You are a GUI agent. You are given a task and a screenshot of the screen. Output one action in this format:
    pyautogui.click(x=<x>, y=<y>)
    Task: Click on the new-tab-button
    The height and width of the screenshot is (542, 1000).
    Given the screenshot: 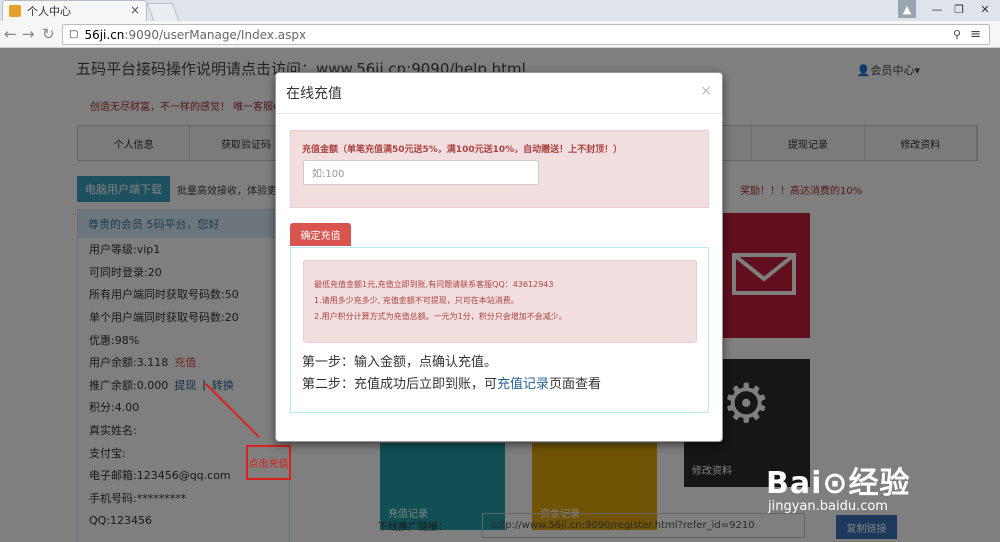 What is the action you would take?
    pyautogui.click(x=163, y=12)
    